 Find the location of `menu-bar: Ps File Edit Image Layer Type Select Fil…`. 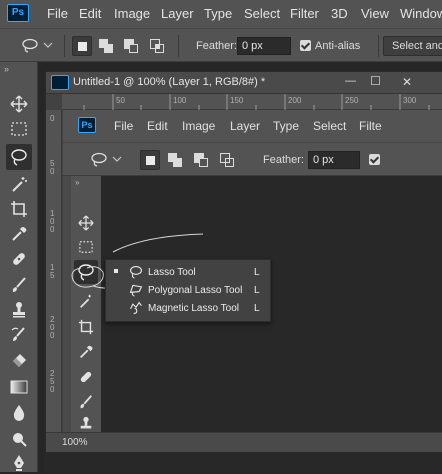

menu-bar: Ps File Edit Image Layer Type Select Fil… is located at coordinates (221, 14).